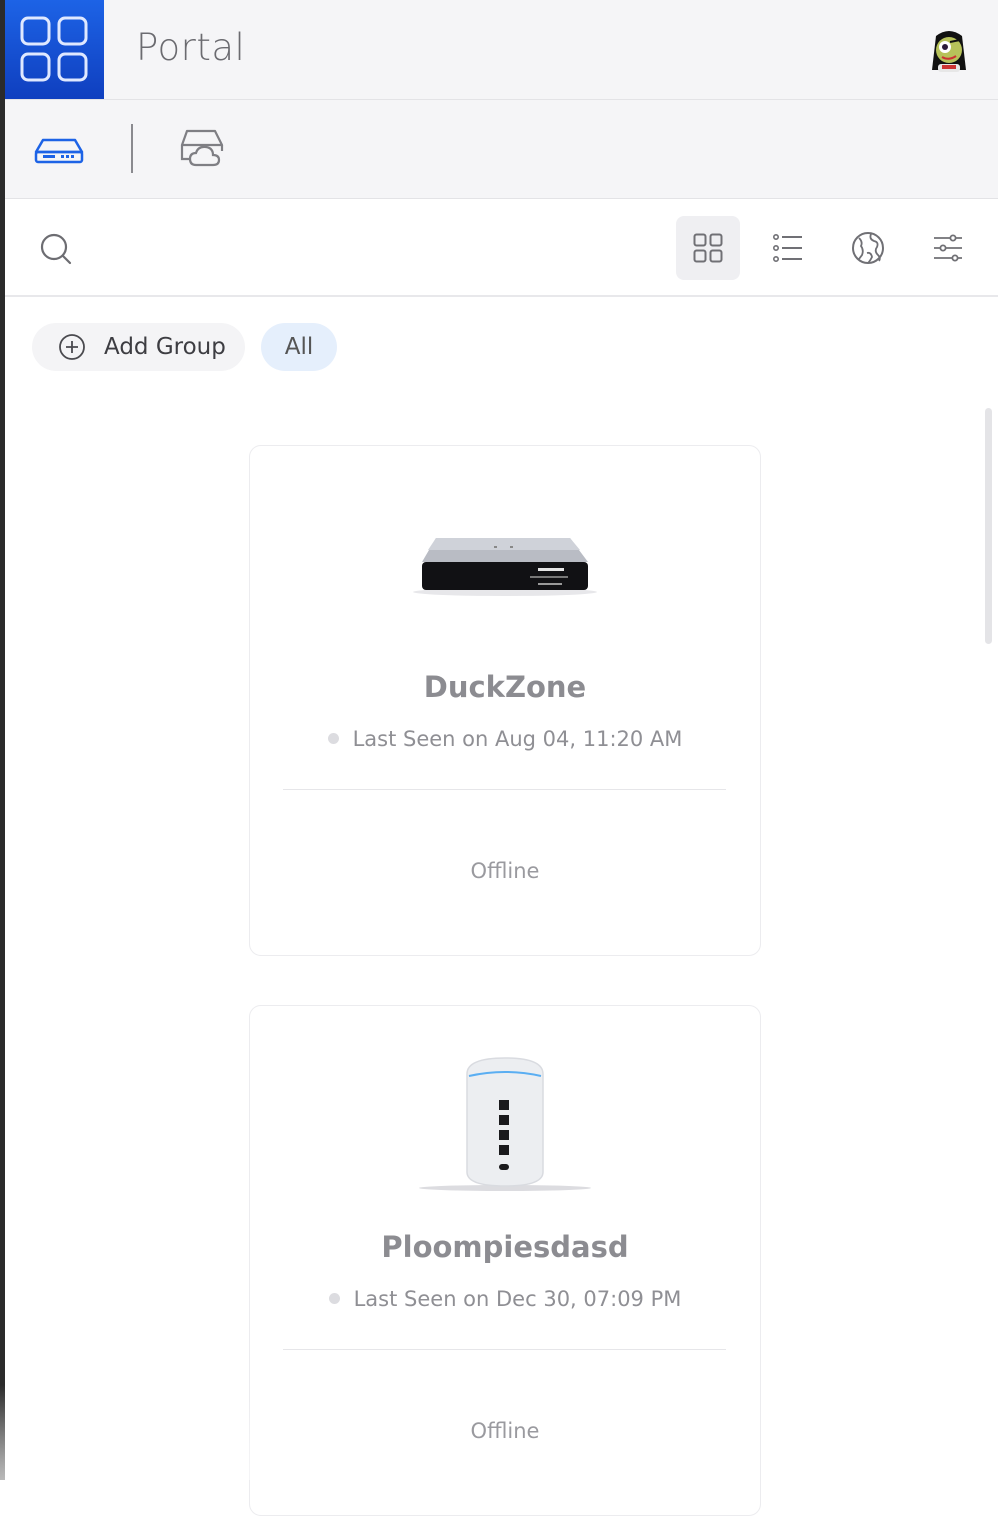  I want to click on search-button, so click(56, 249).